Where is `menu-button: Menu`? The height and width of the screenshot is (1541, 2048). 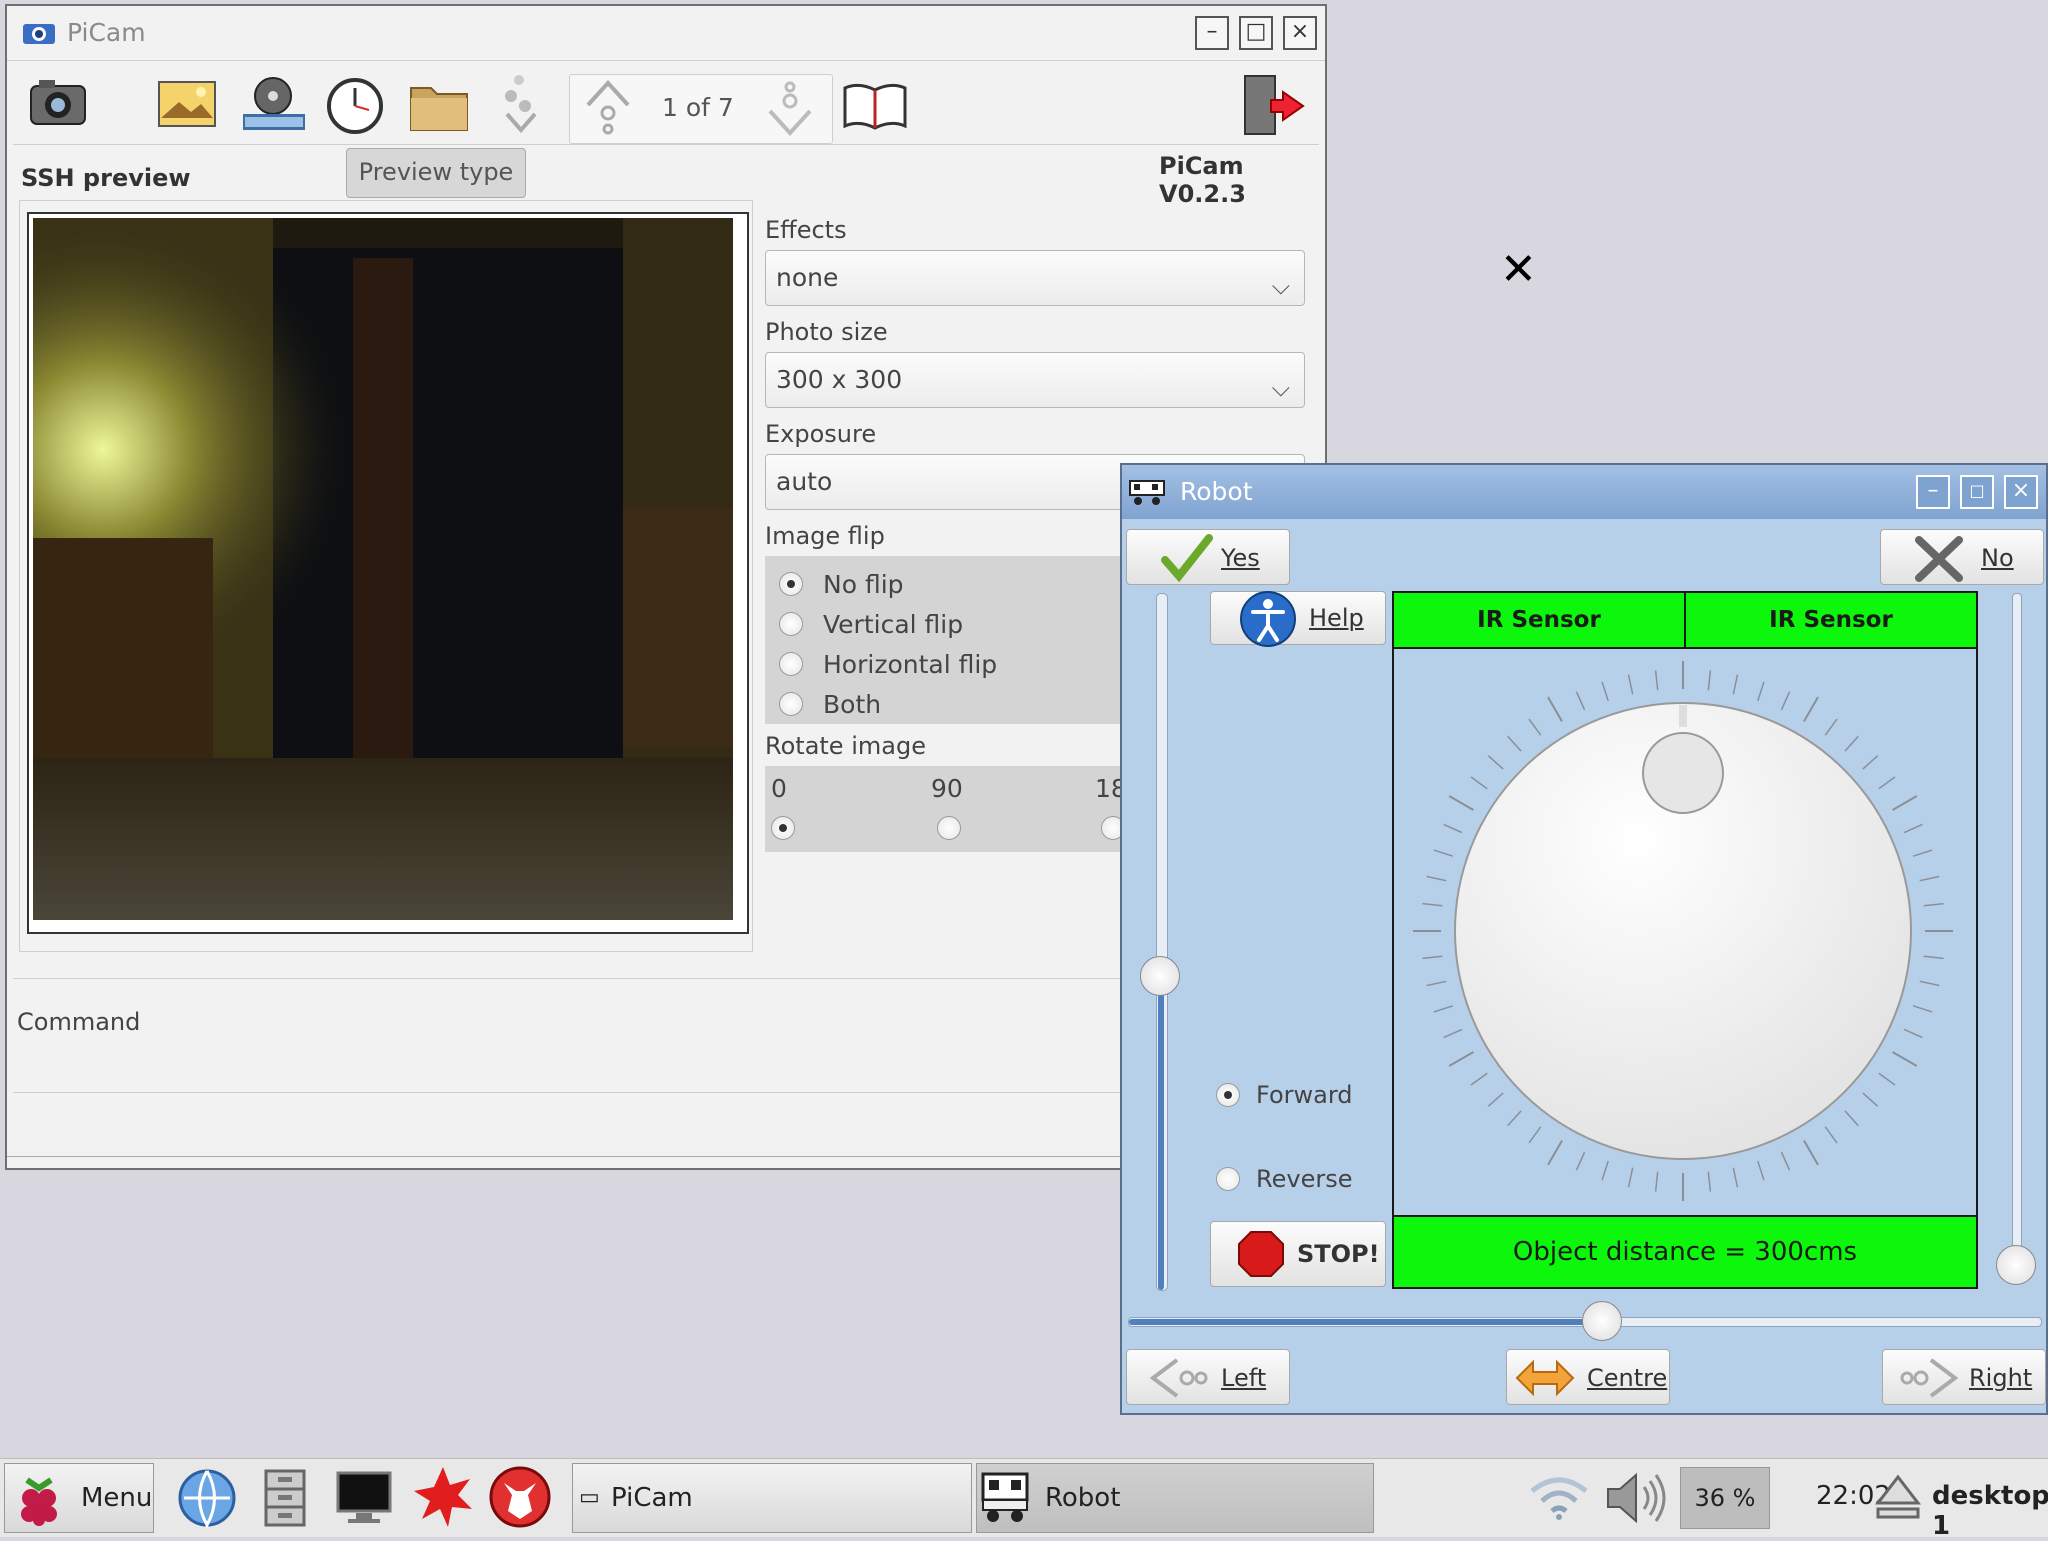 menu-button: Menu is located at coordinates (79, 1498).